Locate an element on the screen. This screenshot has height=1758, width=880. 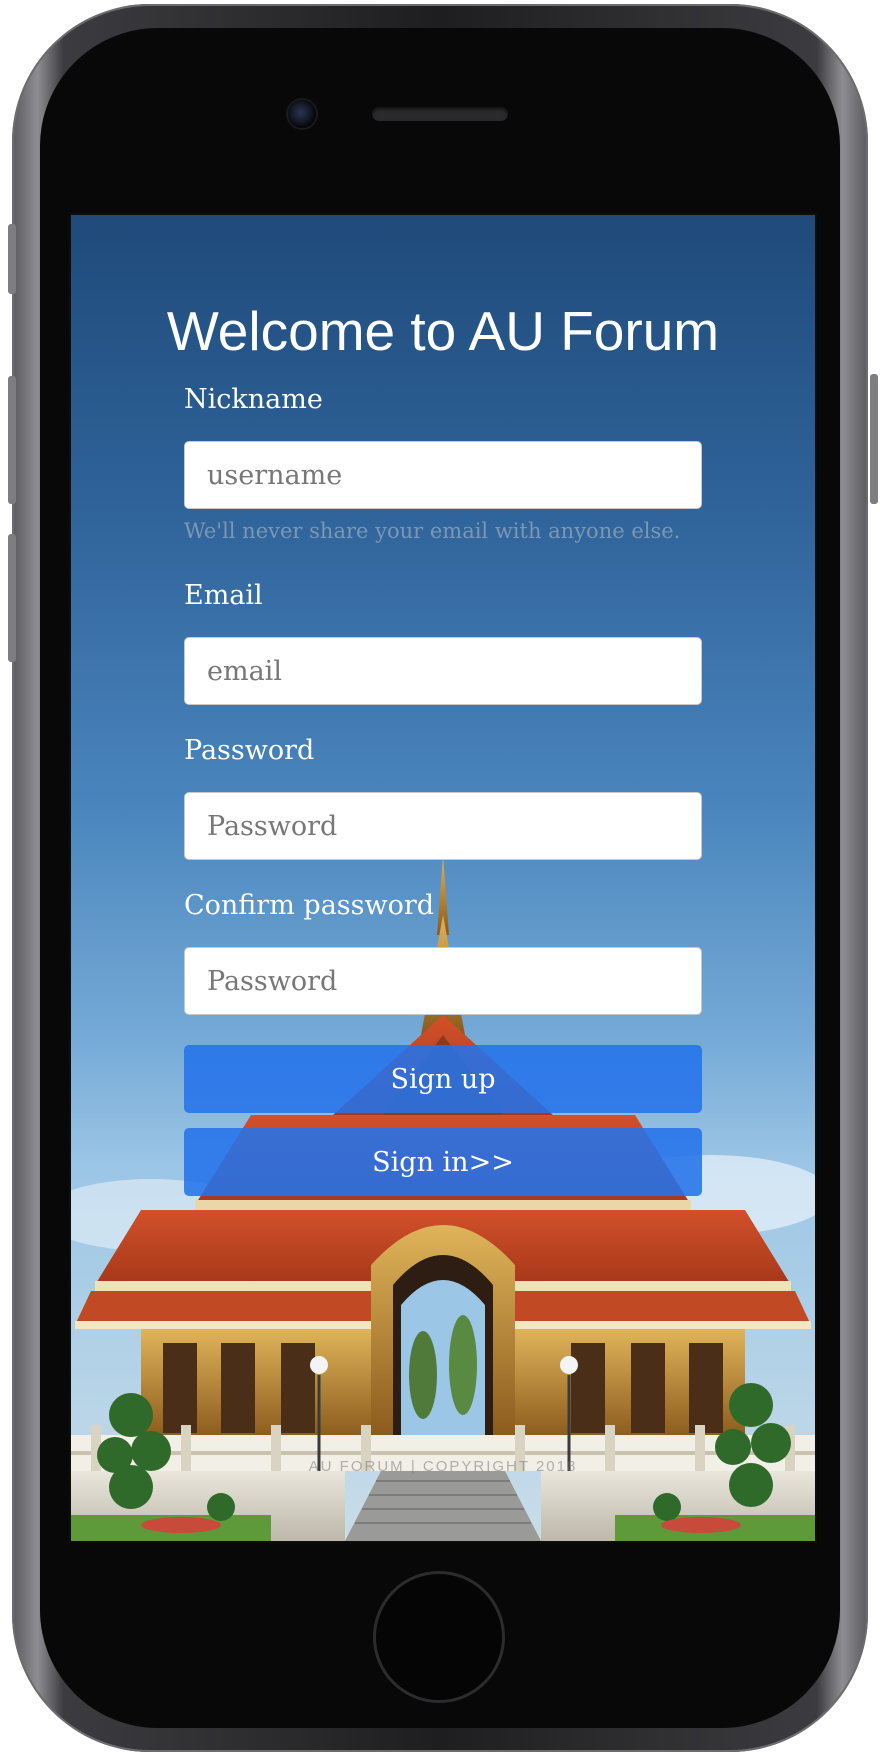
email-label: Email is located at coordinates (223, 595).